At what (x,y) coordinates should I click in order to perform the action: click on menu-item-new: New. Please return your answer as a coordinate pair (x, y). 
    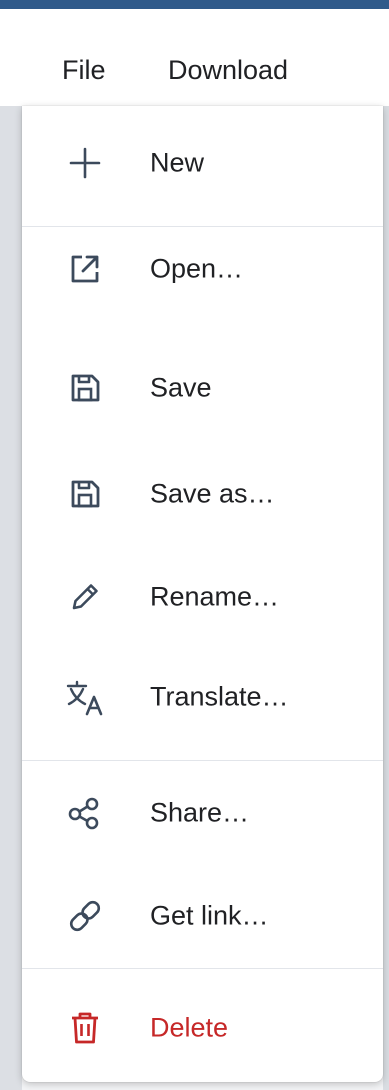
    Looking at the image, I should click on (202, 163).